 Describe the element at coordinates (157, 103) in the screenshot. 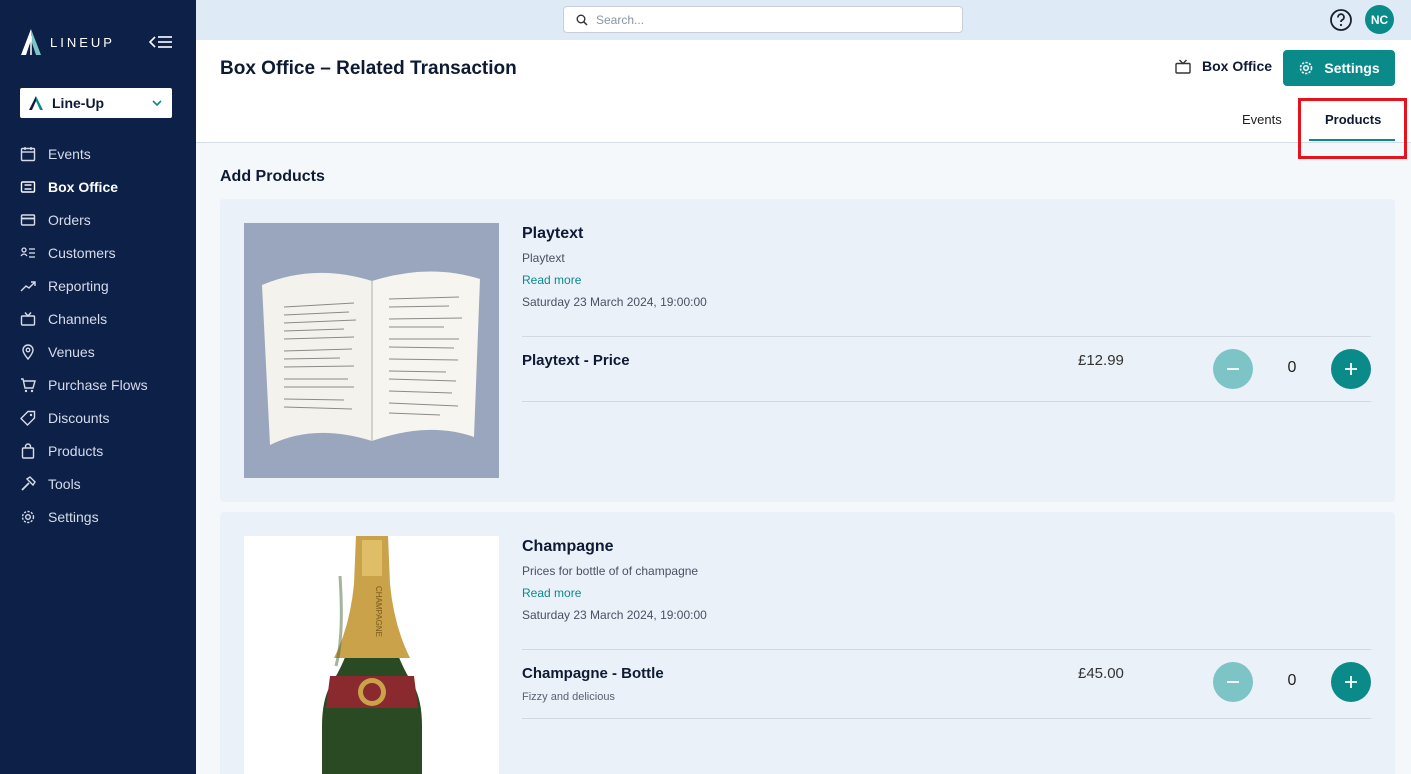

I see `chevron-down-icon` at that location.